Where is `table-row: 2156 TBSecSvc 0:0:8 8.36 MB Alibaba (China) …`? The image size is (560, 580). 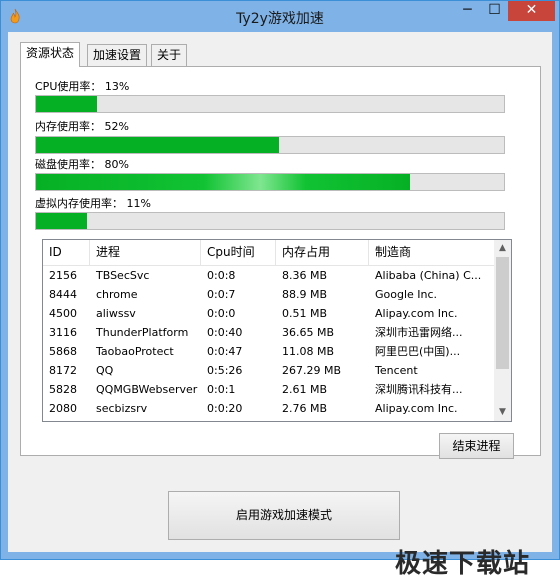
table-row: 2156 TBSecSvc 0:0:8 8.36 MB Alibaba (China) … is located at coordinates (269, 275).